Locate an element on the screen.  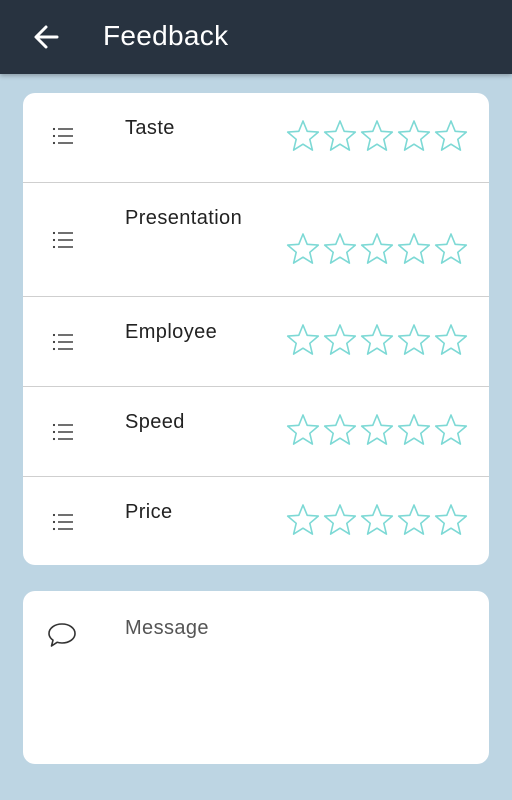
back-button is located at coordinates (46, 37).